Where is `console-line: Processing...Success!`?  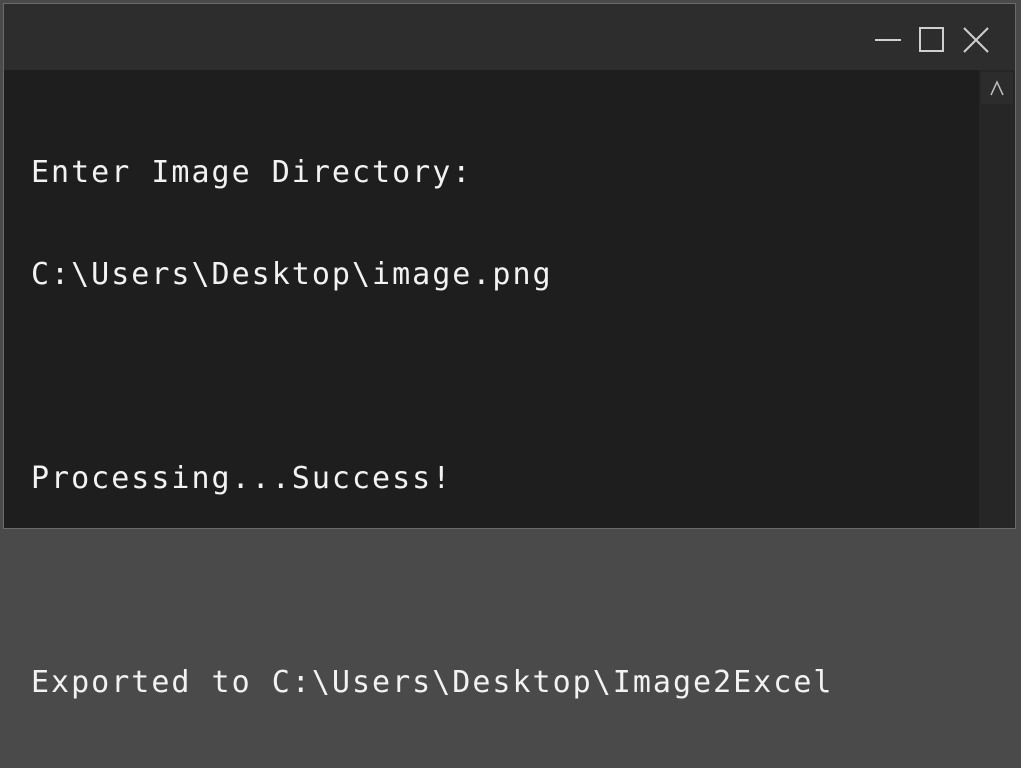
console-line: Processing...Success! is located at coordinates (242, 478).